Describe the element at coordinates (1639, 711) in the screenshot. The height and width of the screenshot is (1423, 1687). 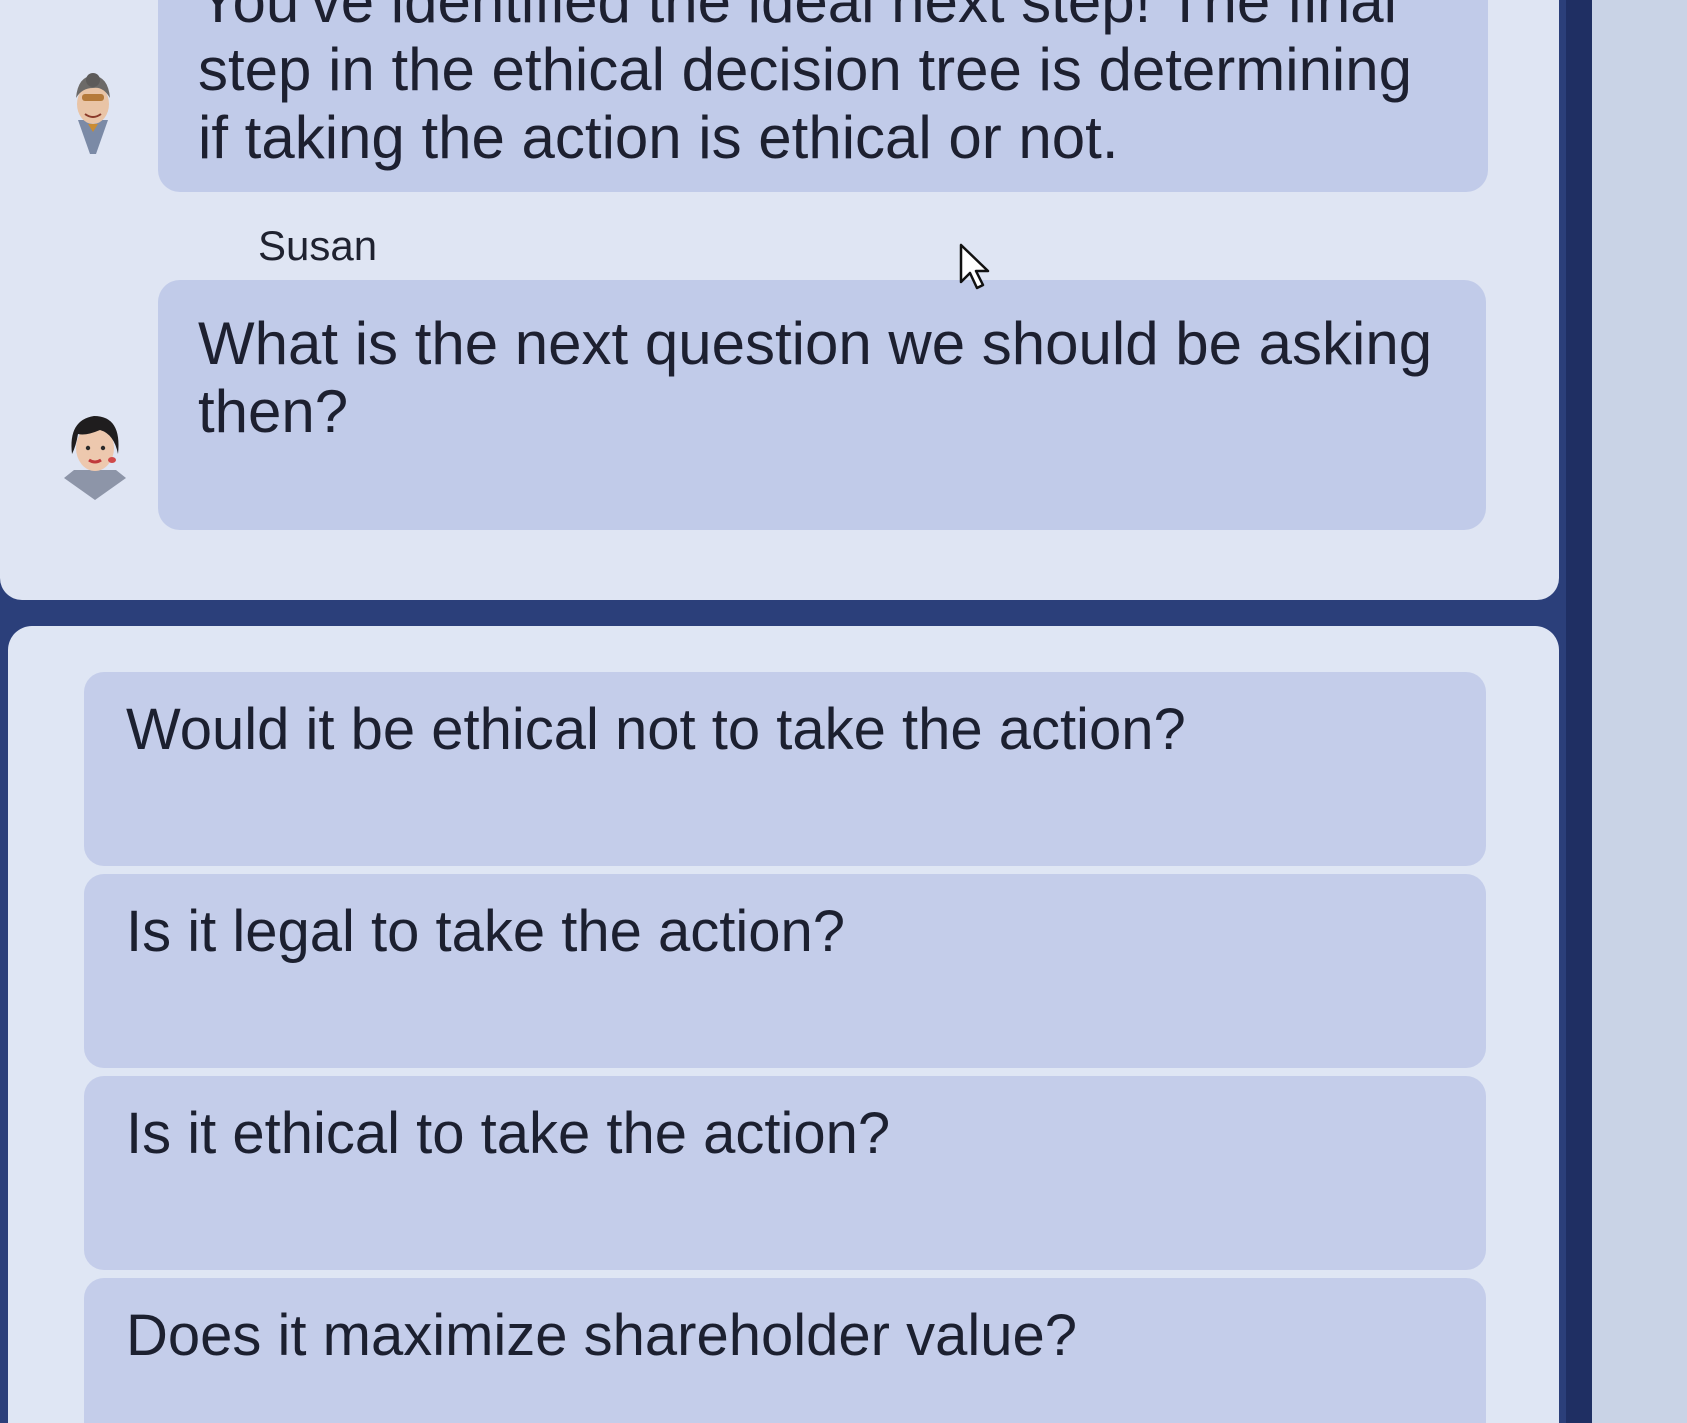
I see `background-strip` at that location.